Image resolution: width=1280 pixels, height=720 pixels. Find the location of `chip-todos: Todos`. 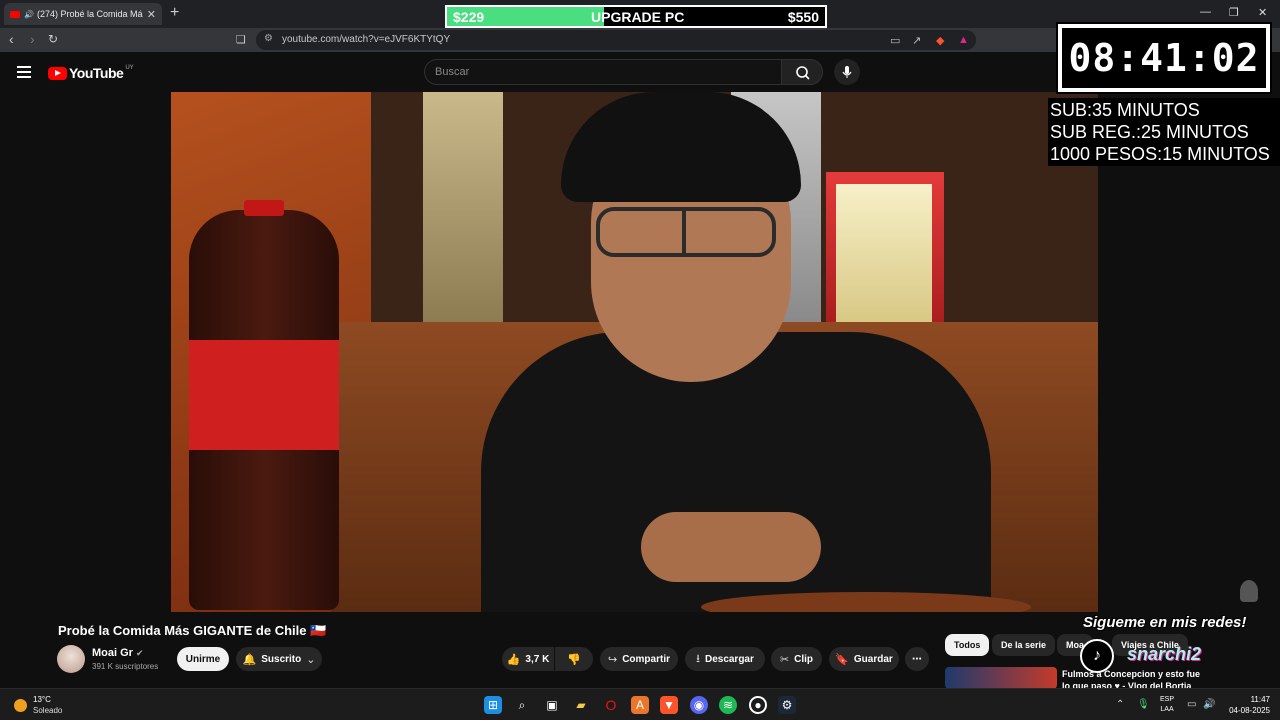

chip-todos: Todos is located at coordinates (967, 645).